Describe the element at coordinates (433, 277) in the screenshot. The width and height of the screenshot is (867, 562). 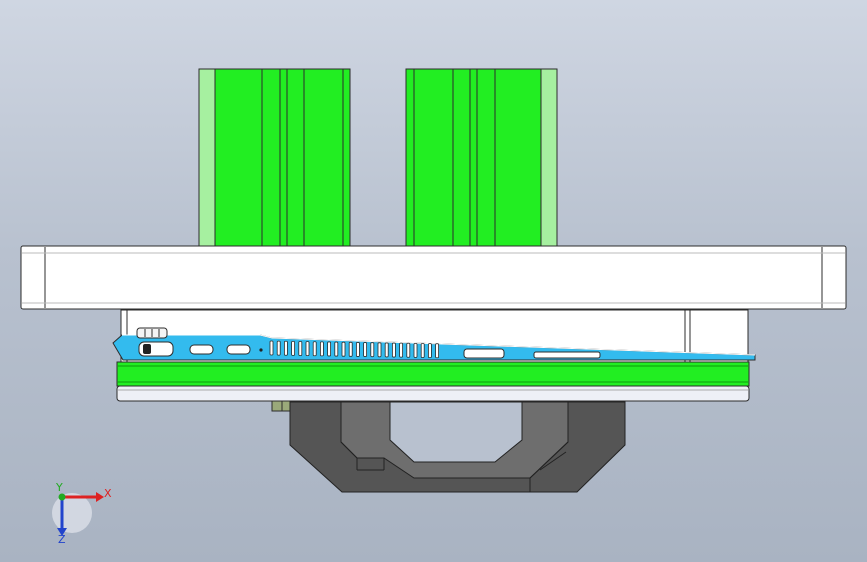
I see `white-plate` at that location.